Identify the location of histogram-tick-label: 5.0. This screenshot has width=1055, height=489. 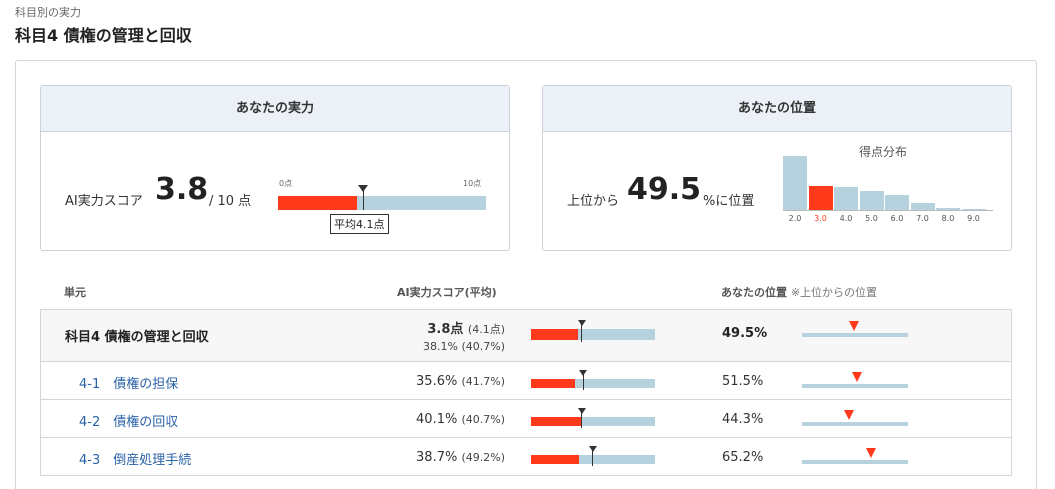
(871, 218).